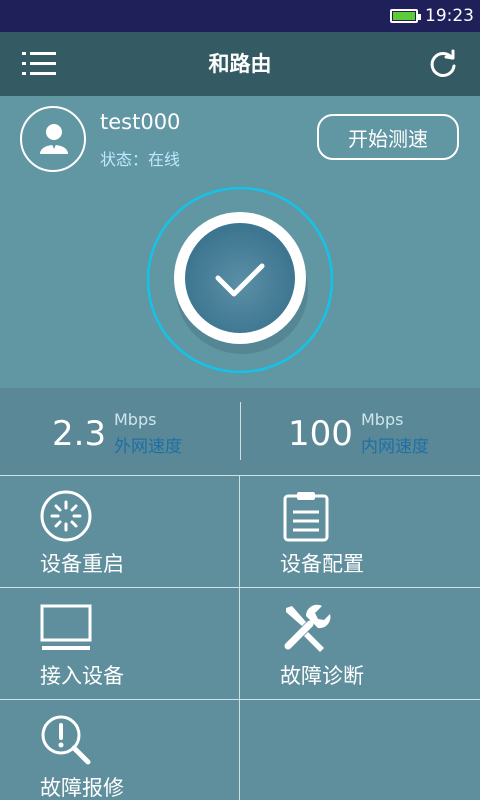 The image size is (480, 800). Describe the element at coordinates (443, 64) in the screenshot. I see `refresh-icon` at that location.